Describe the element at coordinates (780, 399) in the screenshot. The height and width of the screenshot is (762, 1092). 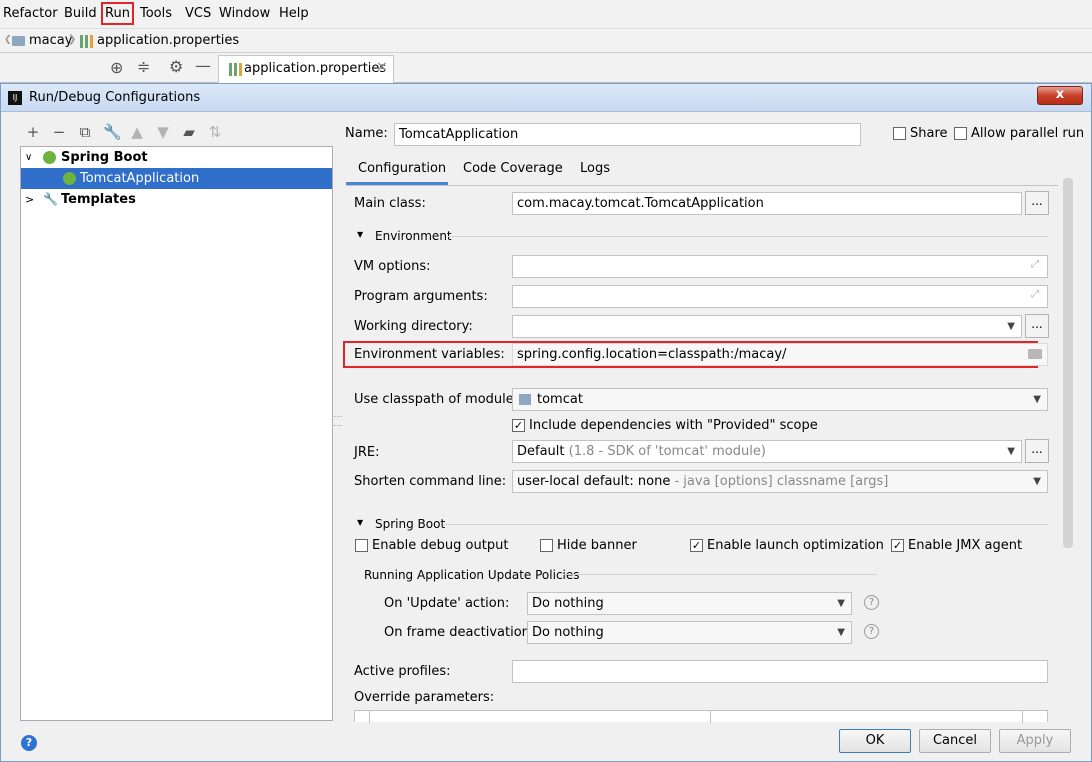
I see `classpath-module-select: tomcat ▼` at that location.